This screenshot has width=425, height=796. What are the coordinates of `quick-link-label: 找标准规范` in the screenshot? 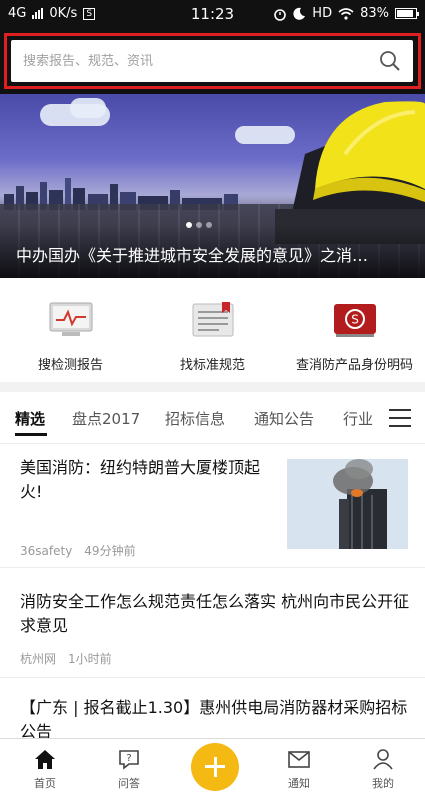 It's located at (212, 365).